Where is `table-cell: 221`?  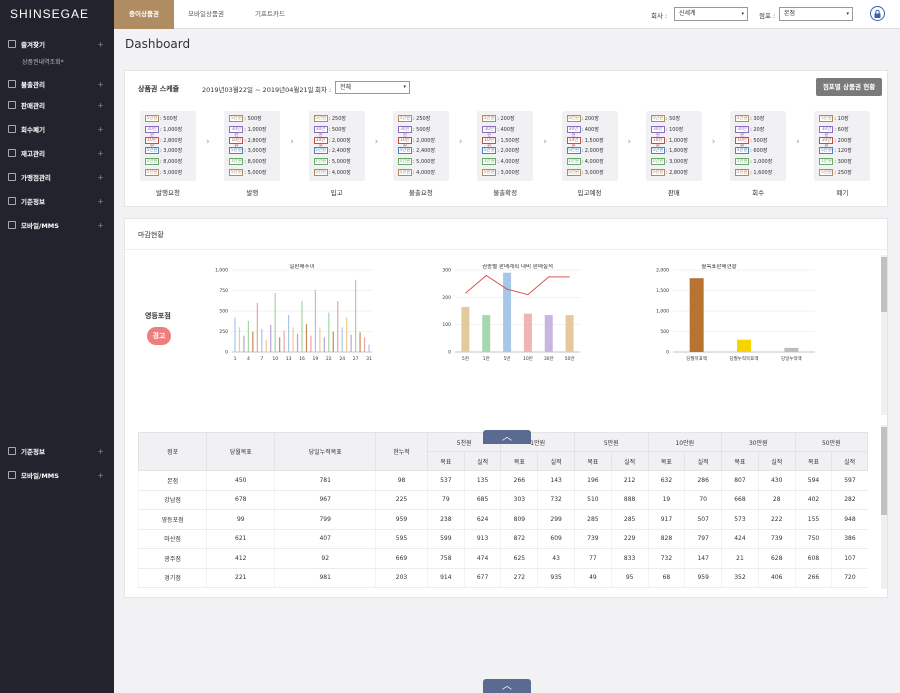
table-cell: 221 is located at coordinates (240, 578).